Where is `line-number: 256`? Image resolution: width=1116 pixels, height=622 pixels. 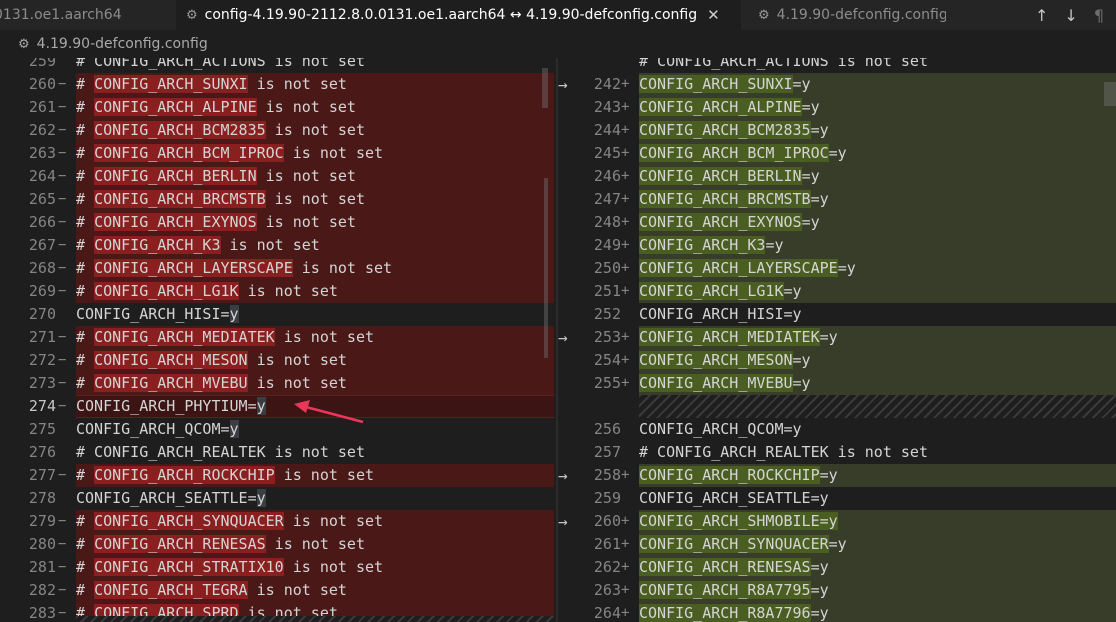 line-number: 256 is located at coordinates (607, 428).